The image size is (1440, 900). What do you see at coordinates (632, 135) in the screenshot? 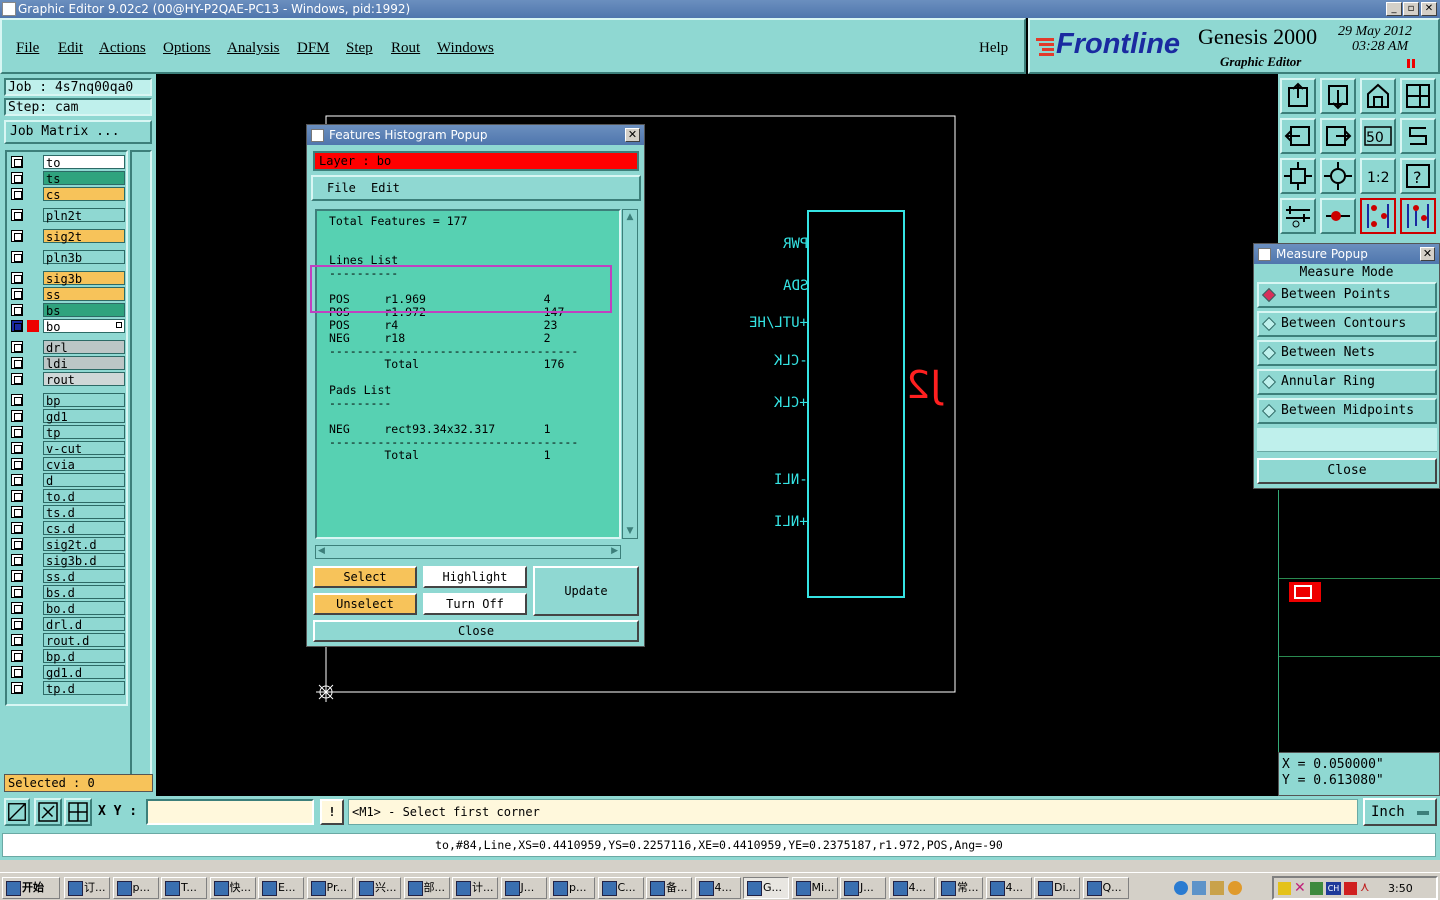
I see `histogram-close-x-button: ✕` at bounding box center [632, 135].